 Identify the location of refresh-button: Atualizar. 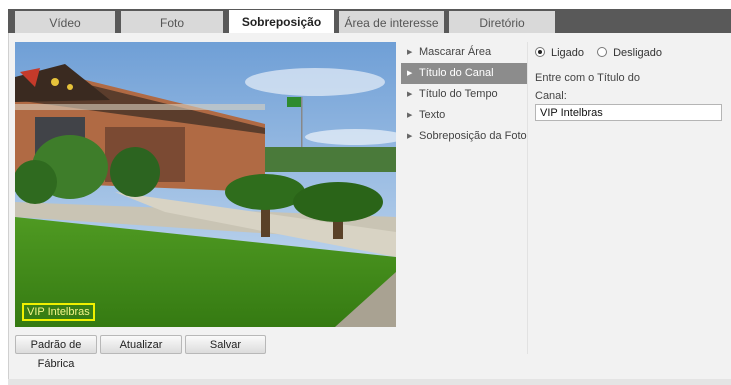
(141, 344).